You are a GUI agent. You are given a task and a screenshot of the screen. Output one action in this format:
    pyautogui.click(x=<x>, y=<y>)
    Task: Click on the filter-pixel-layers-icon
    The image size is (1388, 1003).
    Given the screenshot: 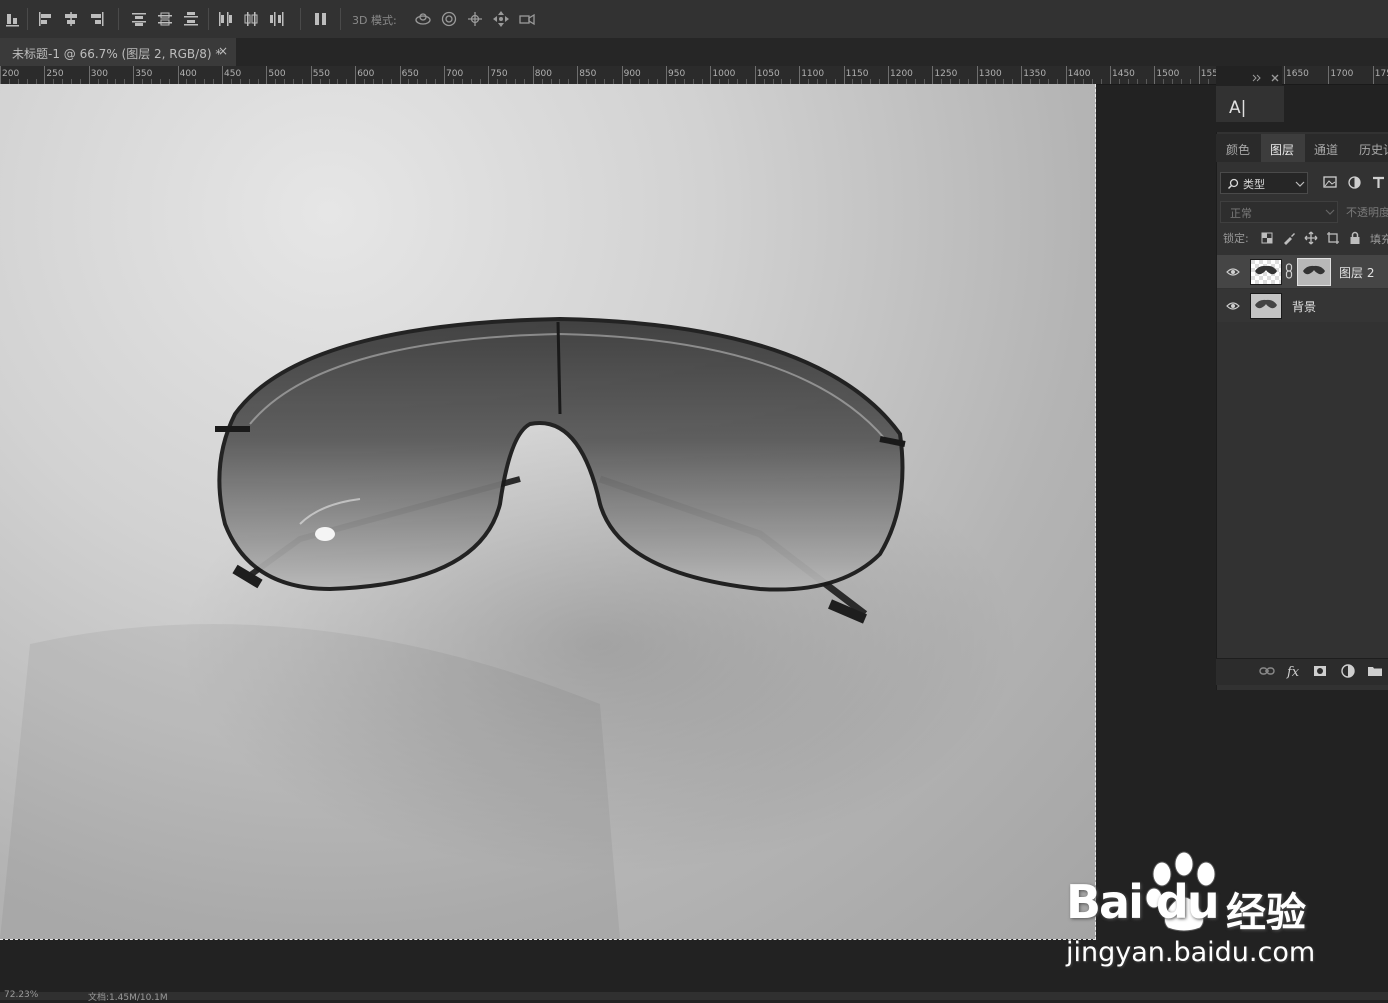 What is the action you would take?
    pyautogui.click(x=1330, y=182)
    